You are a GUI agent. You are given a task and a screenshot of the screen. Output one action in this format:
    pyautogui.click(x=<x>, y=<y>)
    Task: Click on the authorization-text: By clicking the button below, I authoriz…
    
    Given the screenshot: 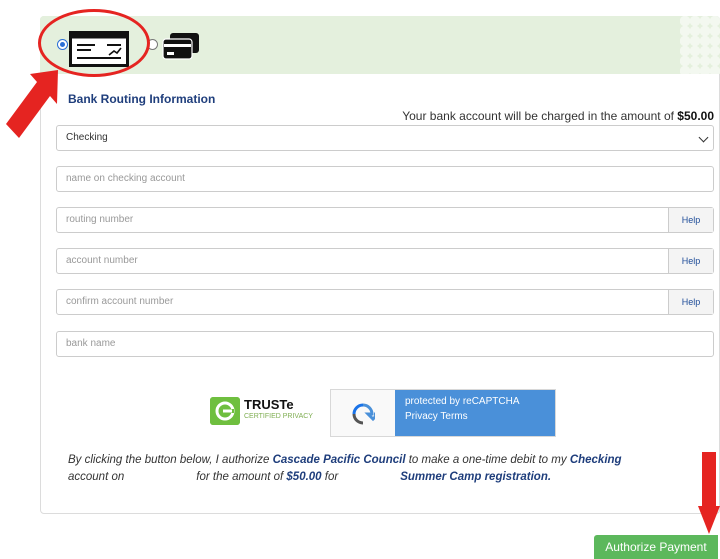 What is the action you would take?
    pyautogui.click(x=345, y=468)
    